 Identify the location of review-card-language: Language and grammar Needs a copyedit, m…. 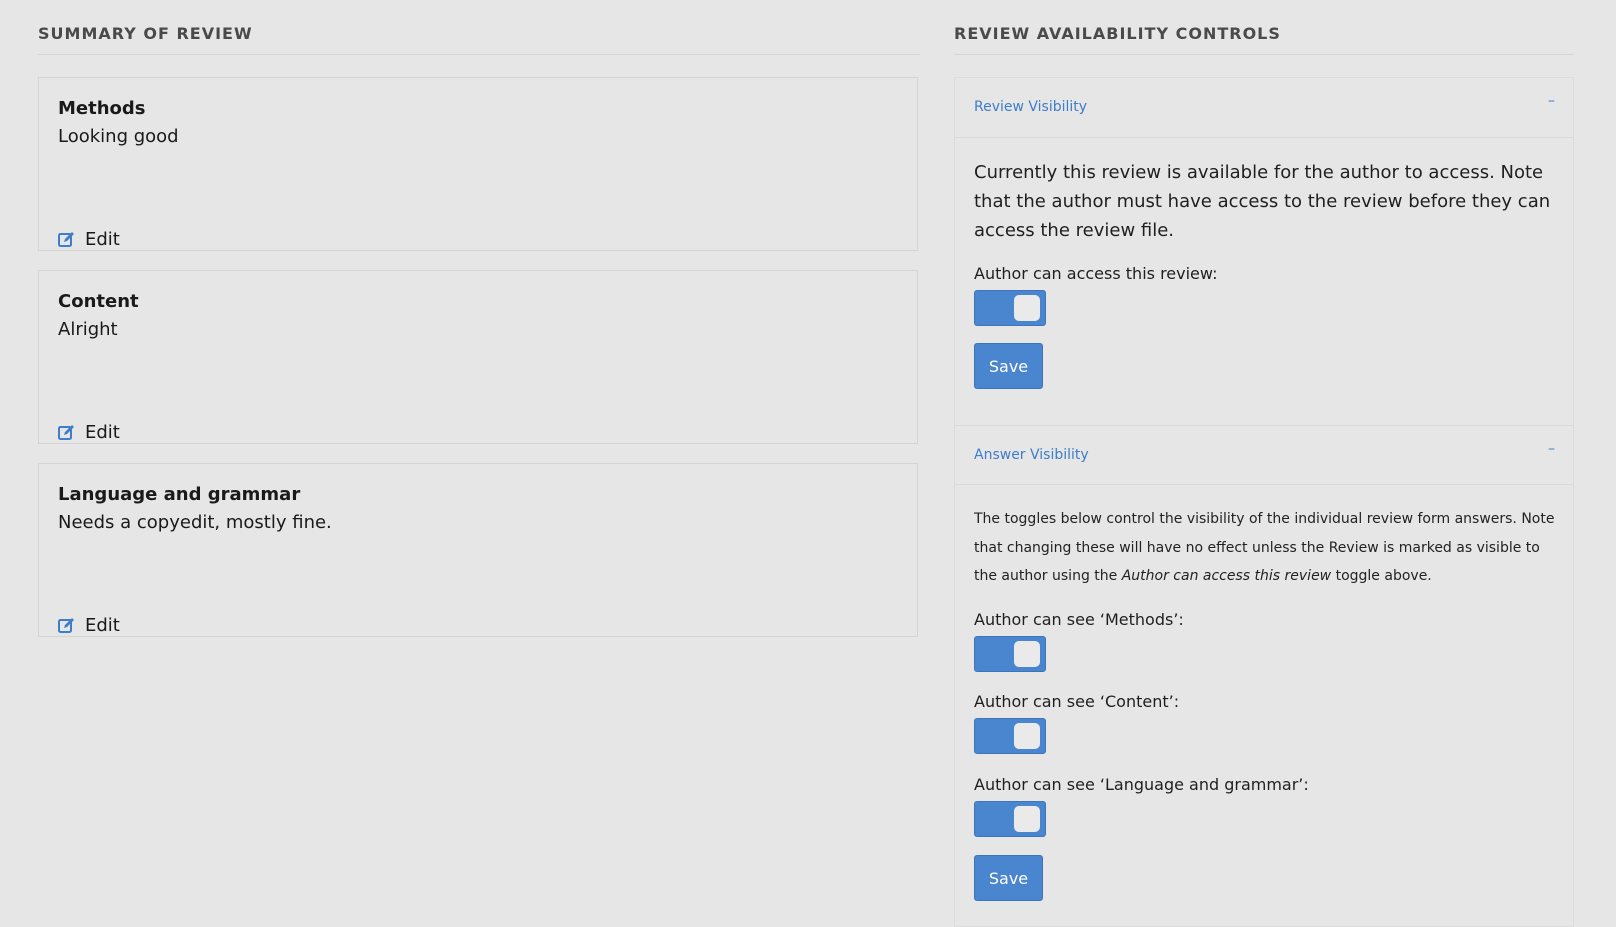
(478, 550).